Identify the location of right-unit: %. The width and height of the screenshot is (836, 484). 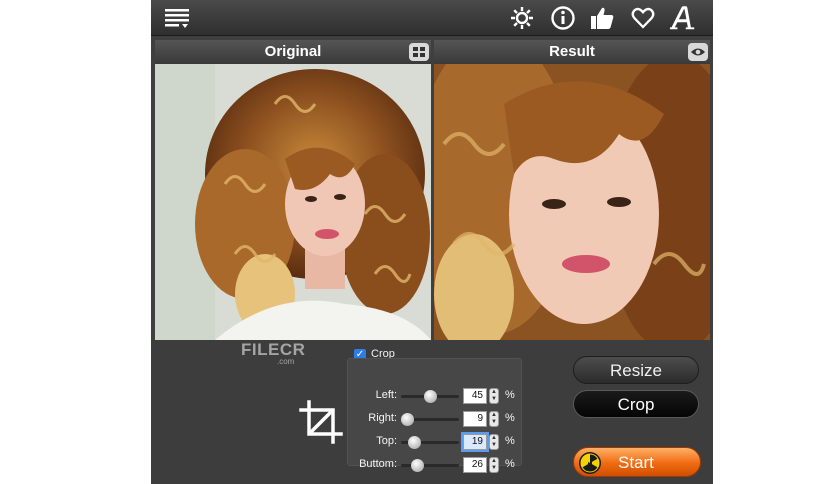
(510, 418).